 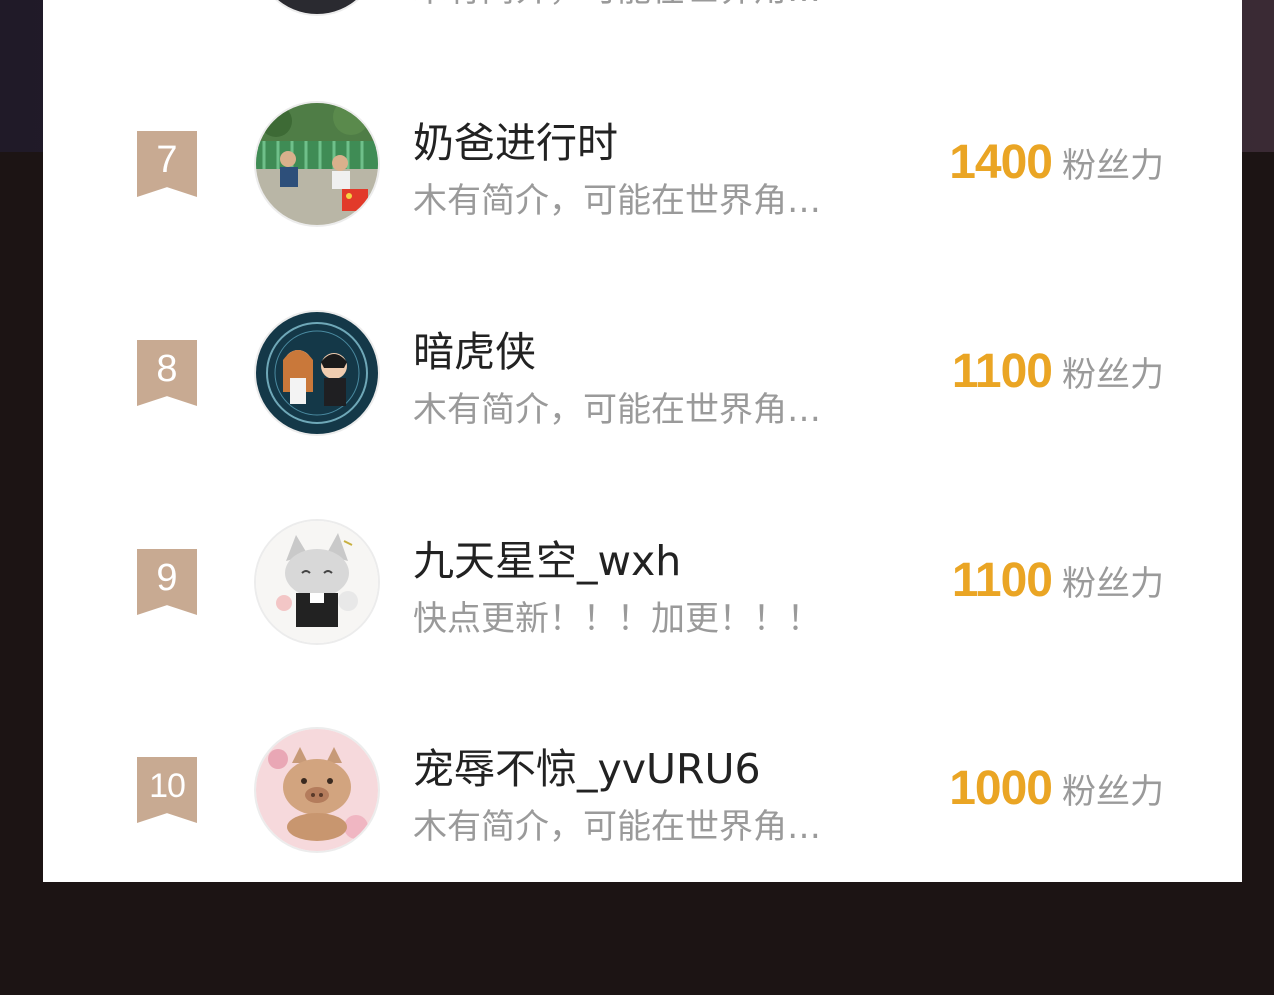 I want to click on list-item: 10 宠辱不惊_yvURU6 木有简介，可能在世界角… 1000 粉丝力, so click(x=642, y=792).